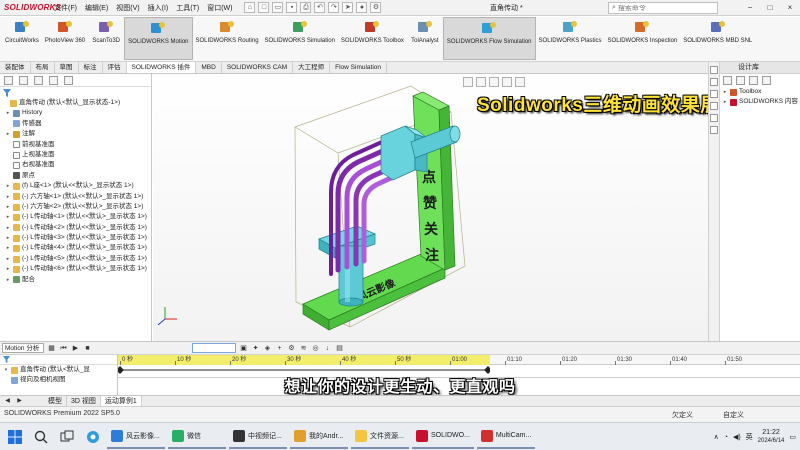 The height and width of the screenshot is (450, 800). What do you see at coordinates (320, 7) in the screenshot?
I see `undo-icon: ↶` at bounding box center [320, 7].